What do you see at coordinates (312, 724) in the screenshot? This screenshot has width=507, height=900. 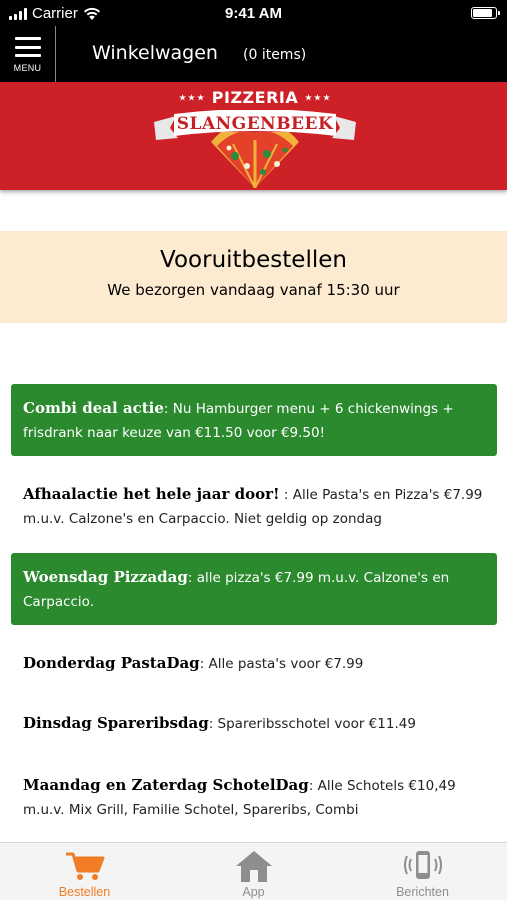 I see `deal-description: : Spareribsschotel voor €11.49` at bounding box center [312, 724].